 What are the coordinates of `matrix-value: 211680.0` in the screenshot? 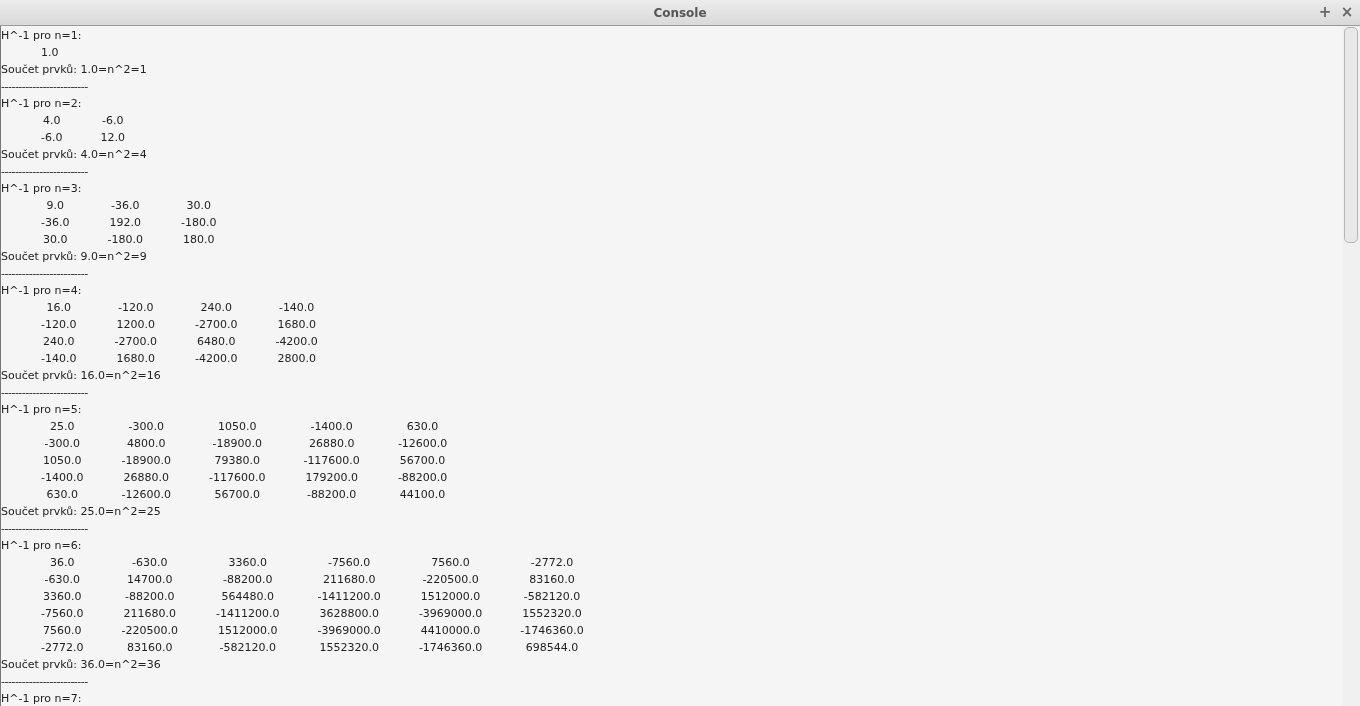 It's located at (349, 580).